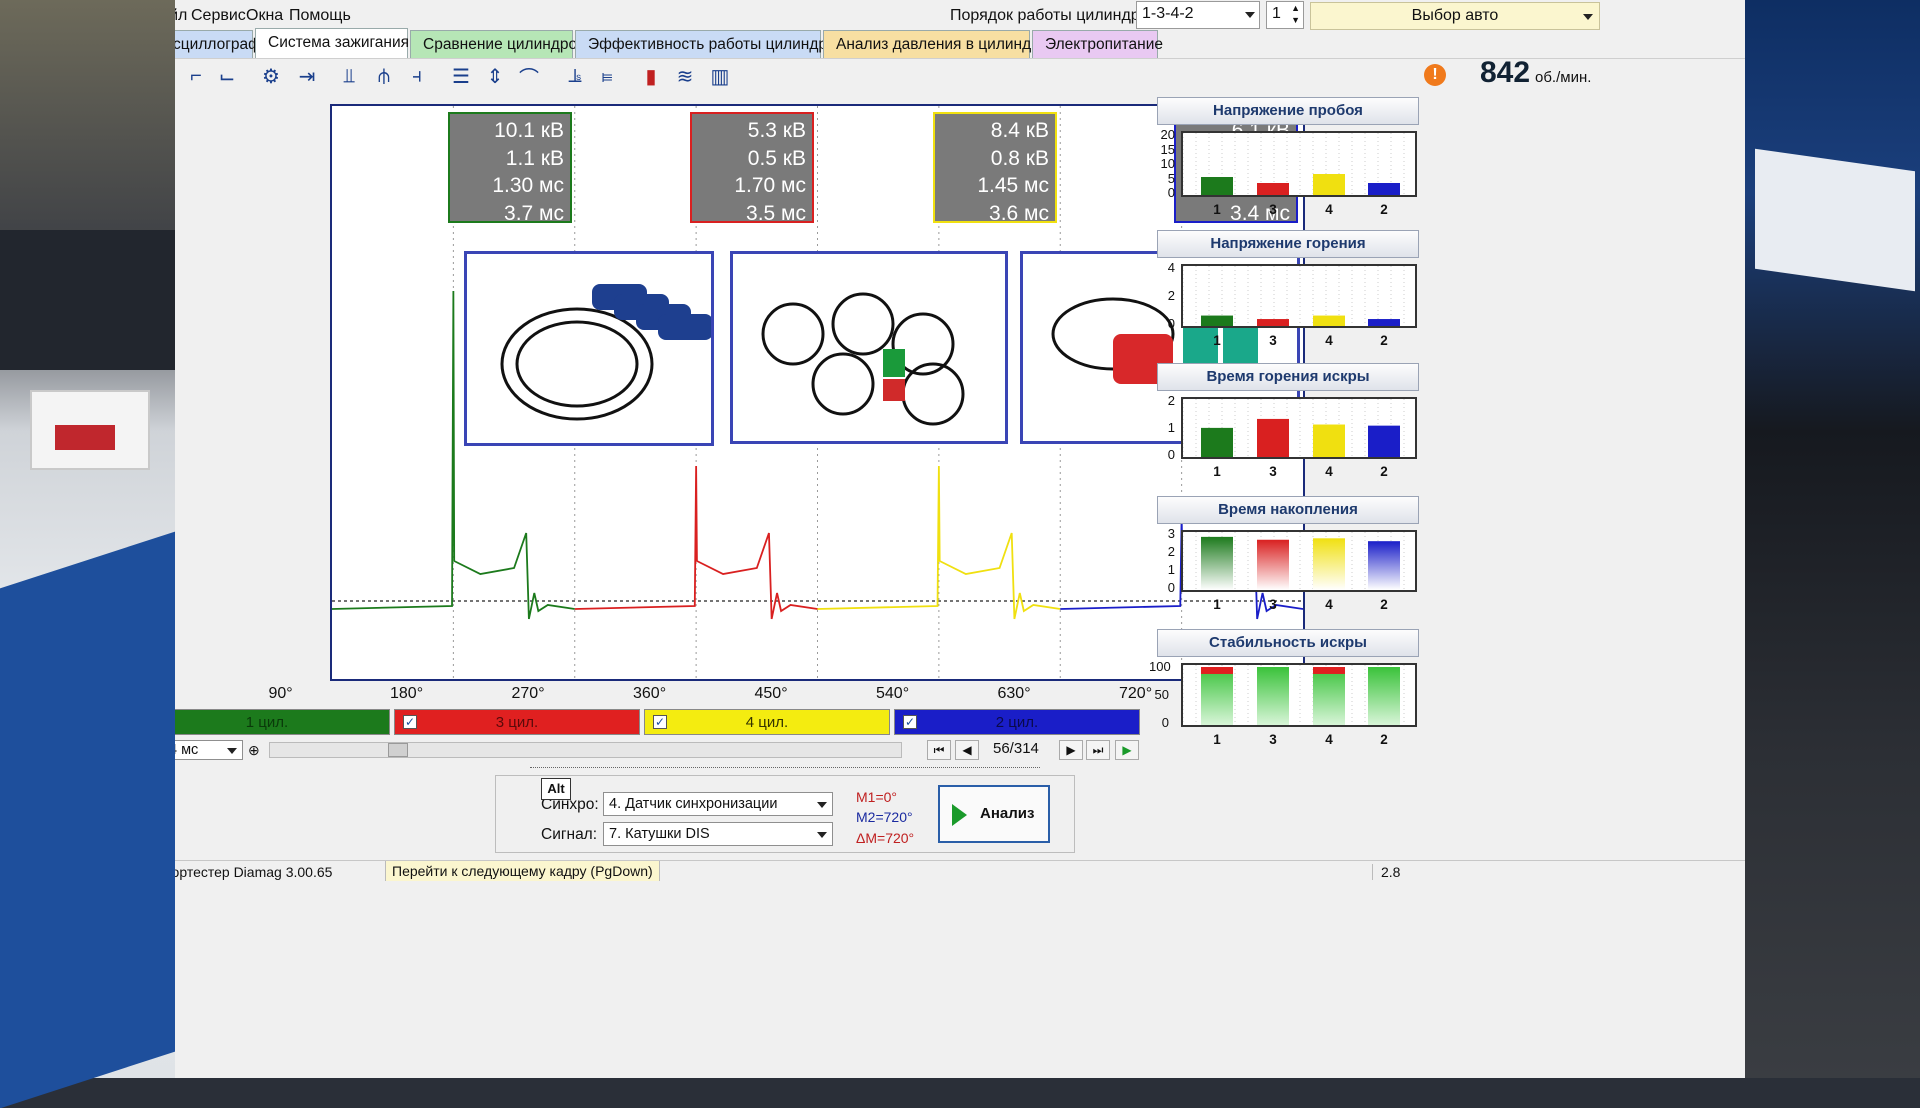 Image resolution: width=1920 pixels, height=1108 pixels. I want to click on first-frame-button: ⏮, so click(939, 750).